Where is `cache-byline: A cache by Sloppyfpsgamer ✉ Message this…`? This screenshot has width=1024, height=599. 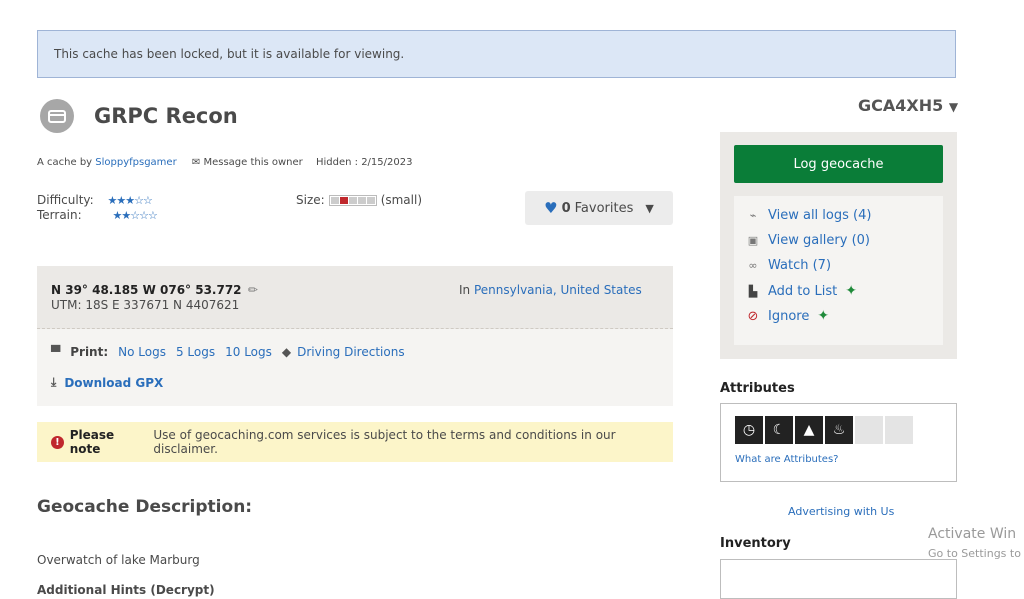 cache-byline: A cache by Sloppyfpsgamer ✉ Message this… is located at coordinates (225, 162).